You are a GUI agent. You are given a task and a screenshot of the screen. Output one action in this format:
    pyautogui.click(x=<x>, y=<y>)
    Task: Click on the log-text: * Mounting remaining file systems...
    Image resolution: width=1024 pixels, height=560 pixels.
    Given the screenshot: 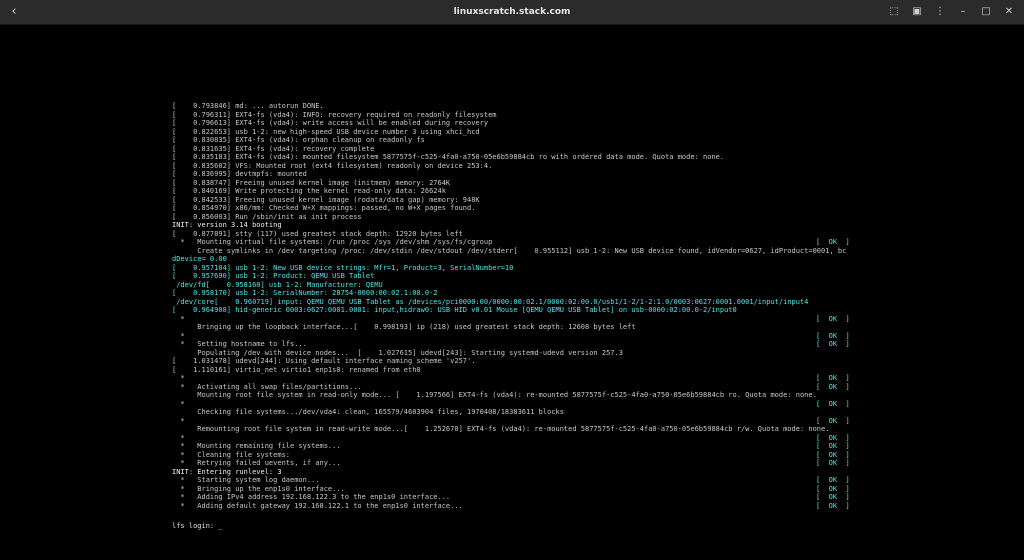 What is the action you would take?
    pyautogui.click(x=256, y=446)
    